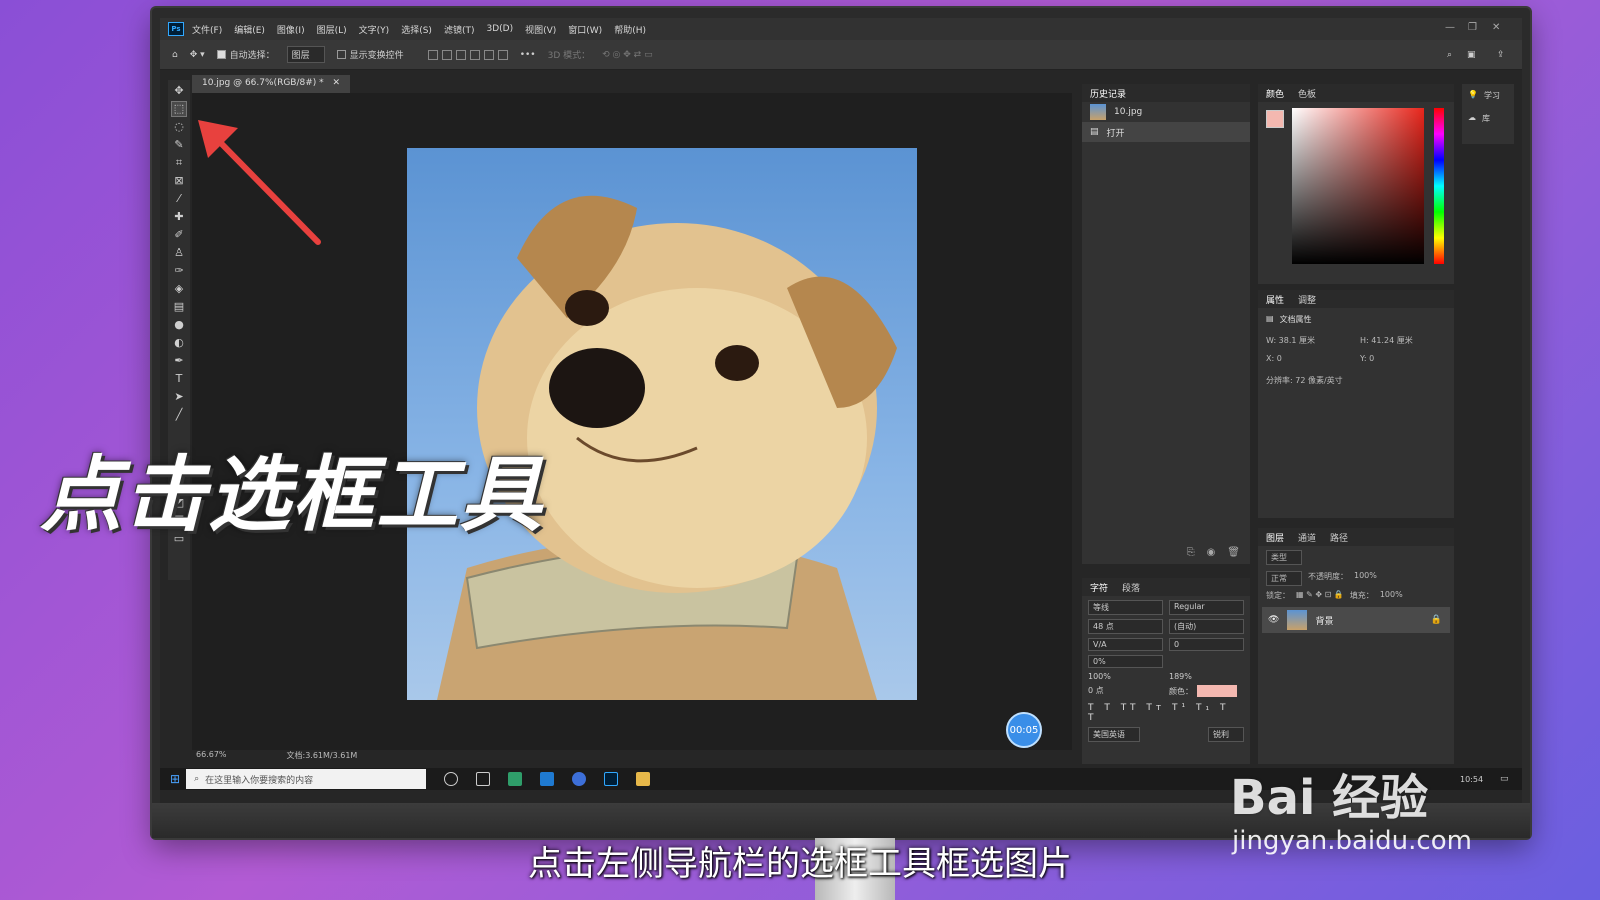 The width and height of the screenshot is (1600, 900). What do you see at coordinates (370, 54) in the screenshot?
I see `show-transform-option: 显示变换控件` at bounding box center [370, 54].